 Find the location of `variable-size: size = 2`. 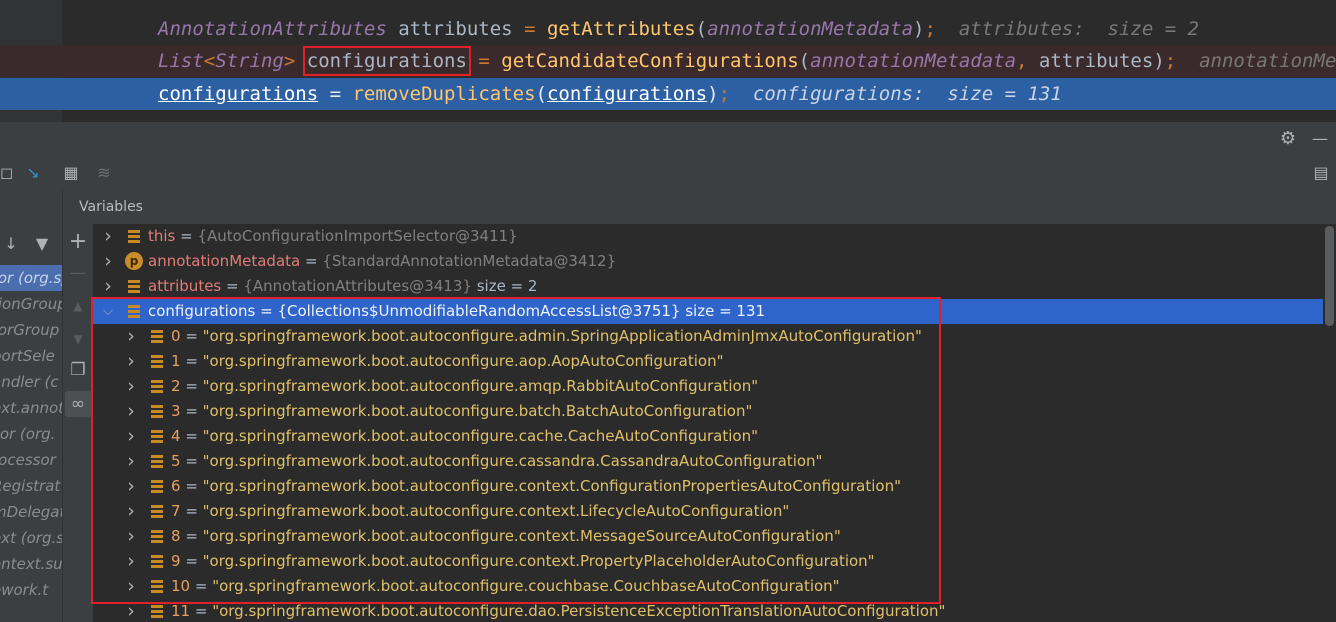

variable-size: size = 2 is located at coordinates (507, 286).